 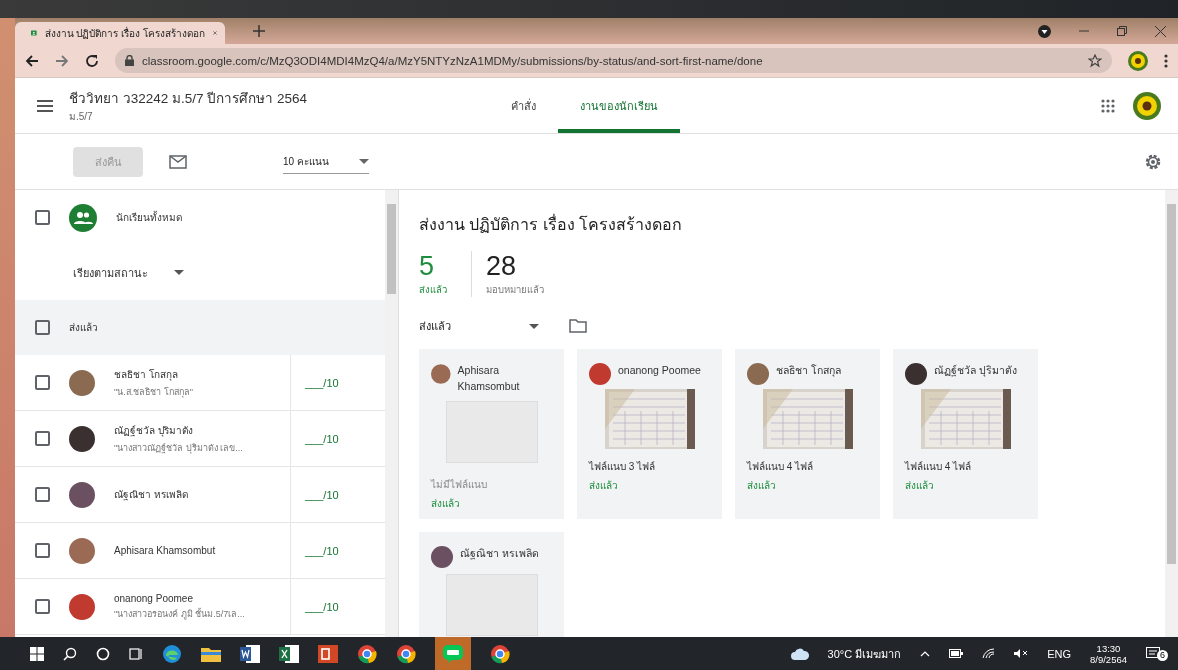 What do you see at coordinates (433, 290) in the screenshot?
I see `stat-label: ส่งแล้ว` at bounding box center [433, 290].